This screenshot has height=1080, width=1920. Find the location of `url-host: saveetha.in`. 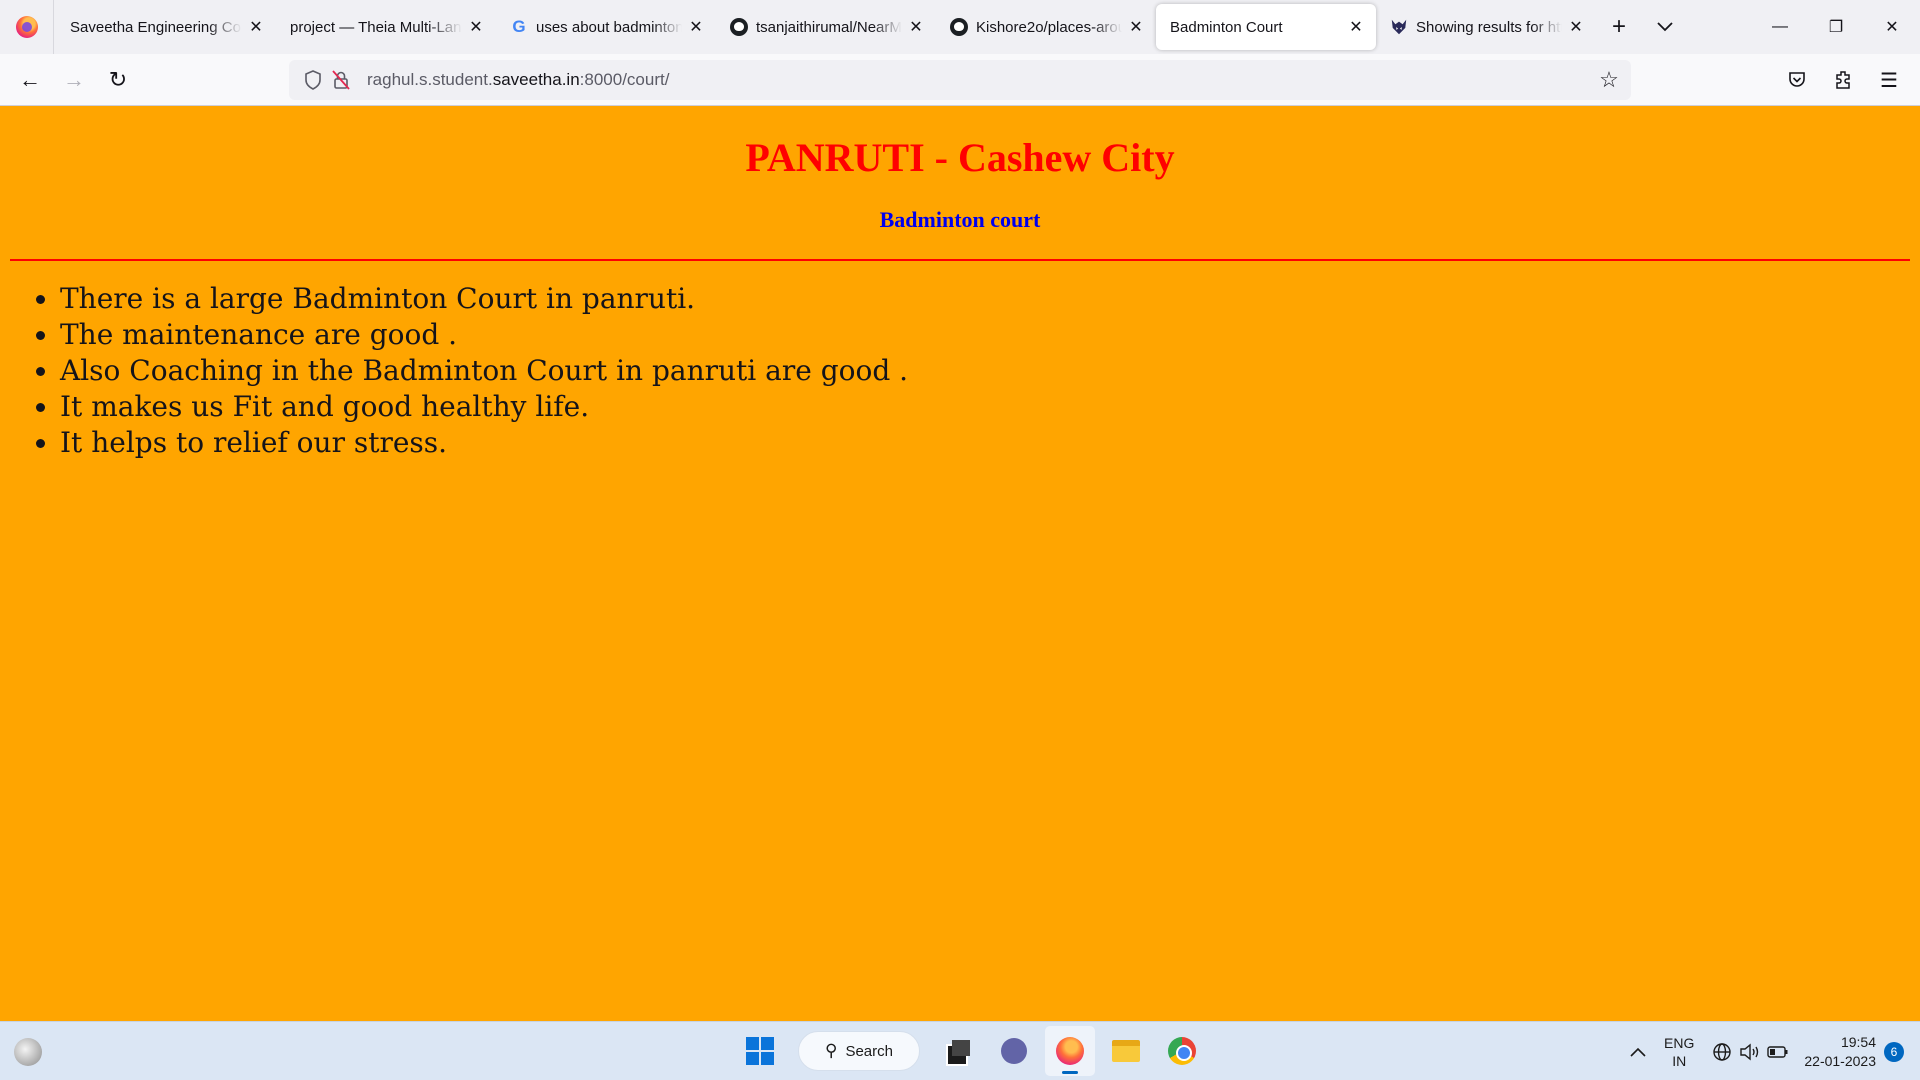

url-host: saveetha.in is located at coordinates (536, 79).